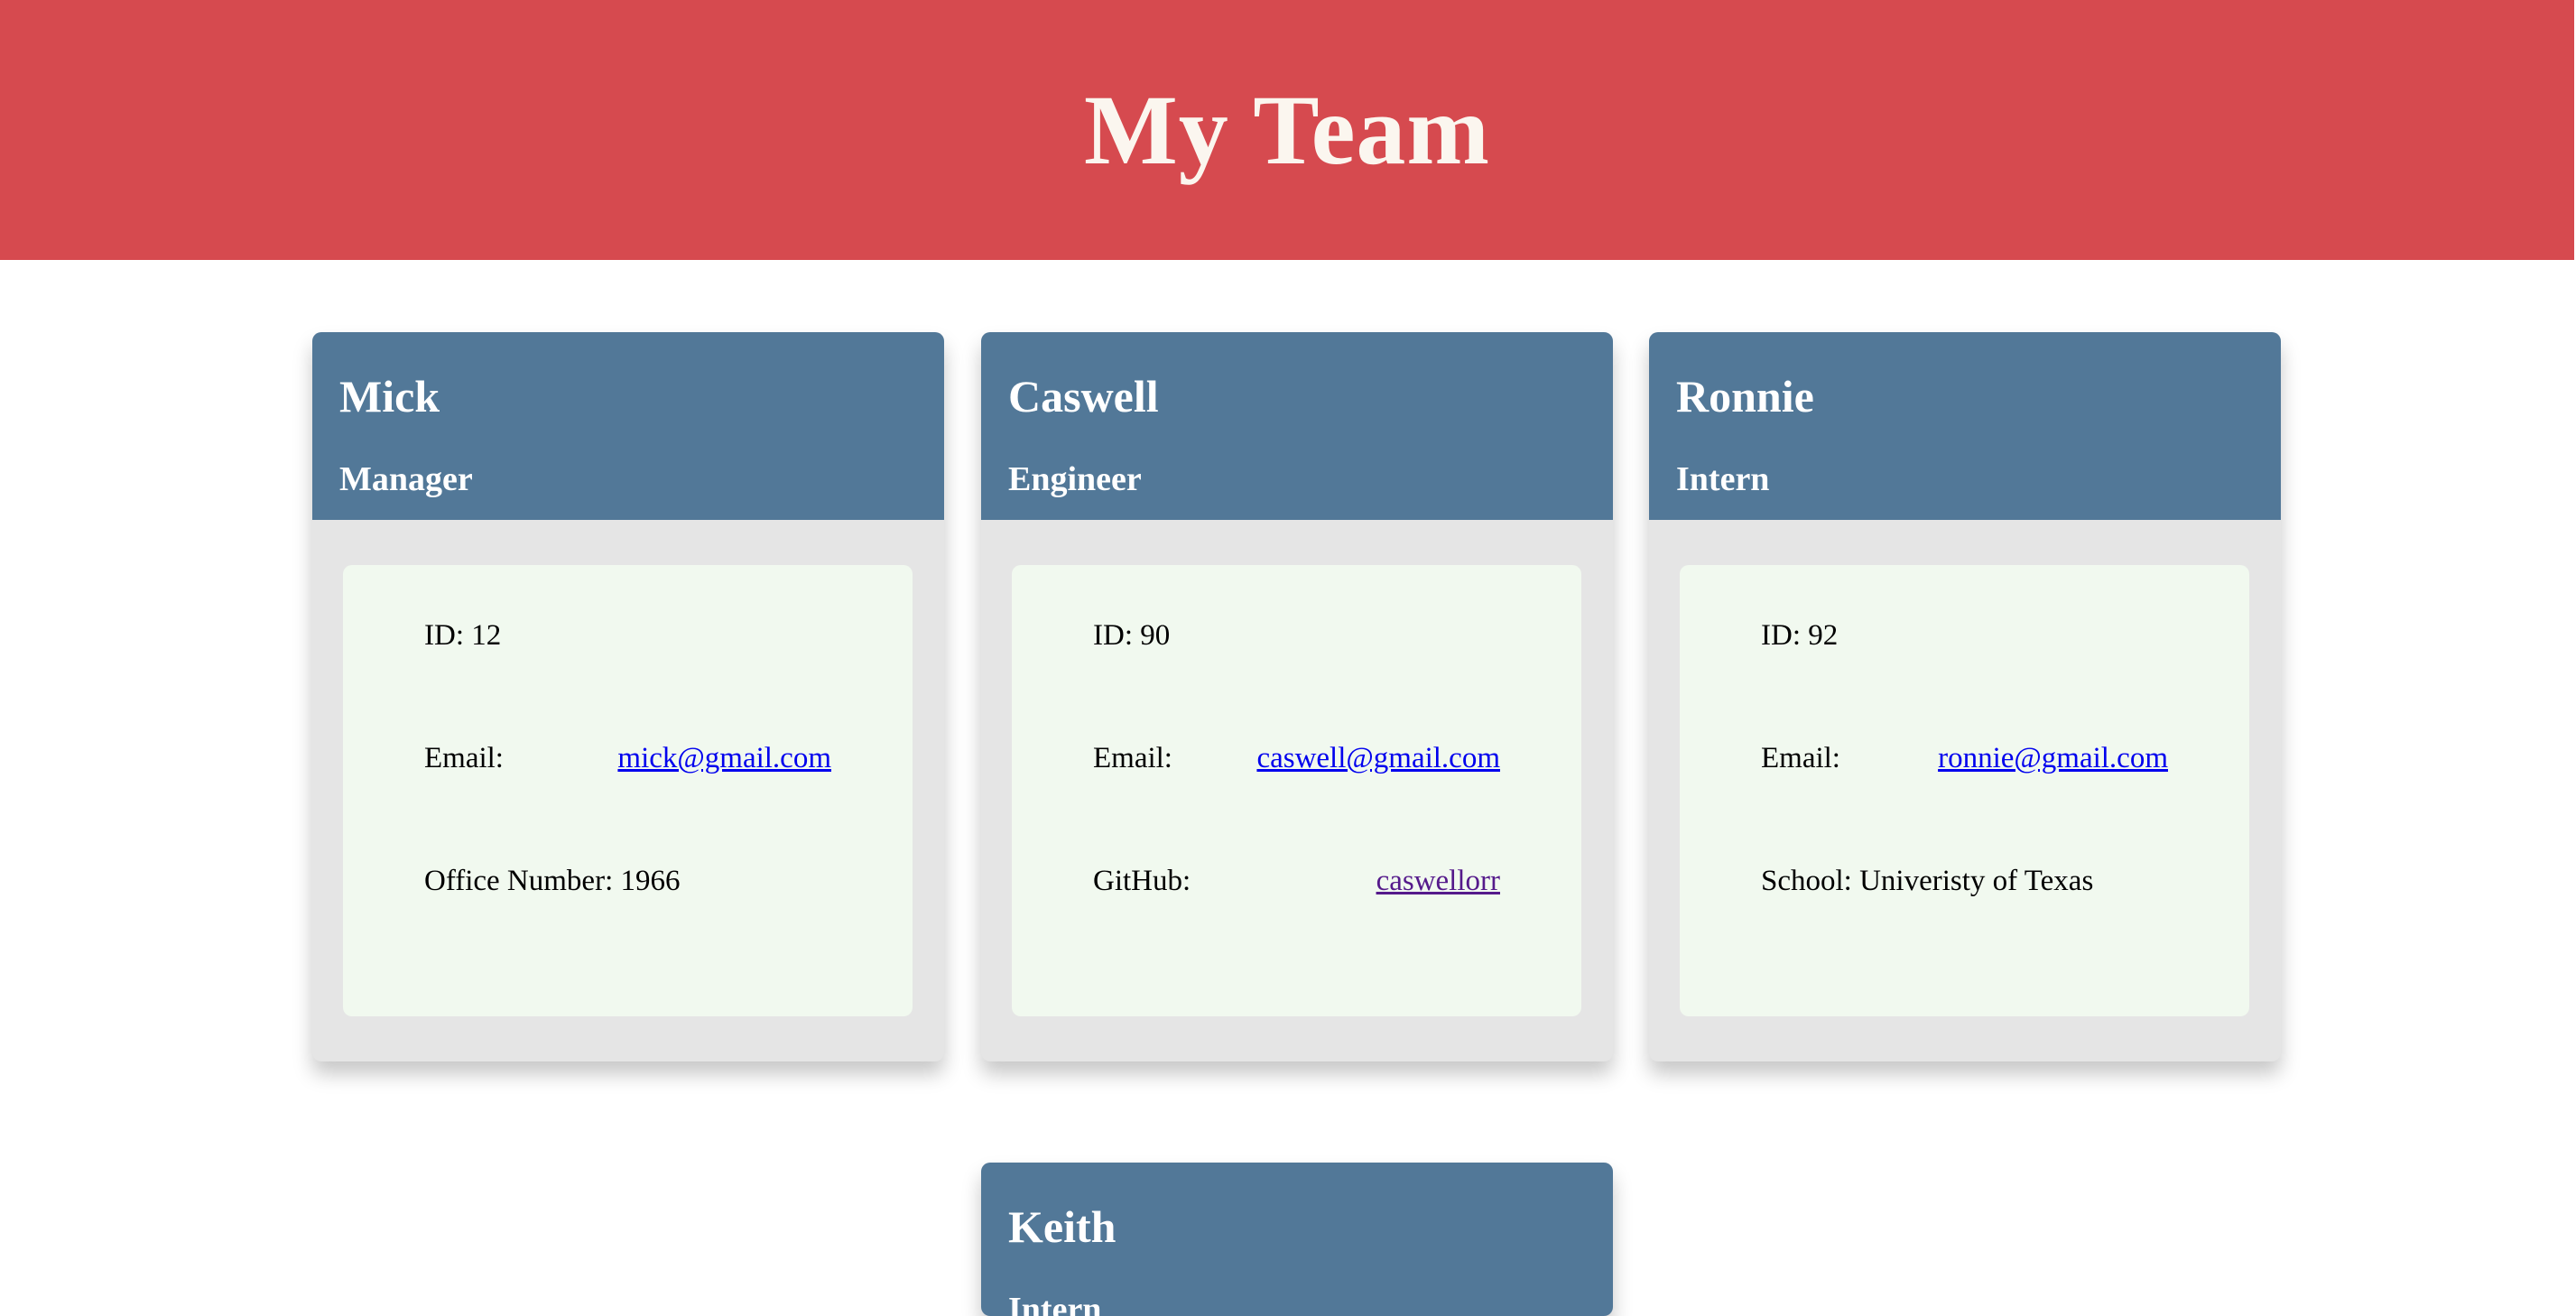 Image resolution: width=2576 pixels, height=1316 pixels. I want to click on id-row: ID: 12, so click(627, 680).